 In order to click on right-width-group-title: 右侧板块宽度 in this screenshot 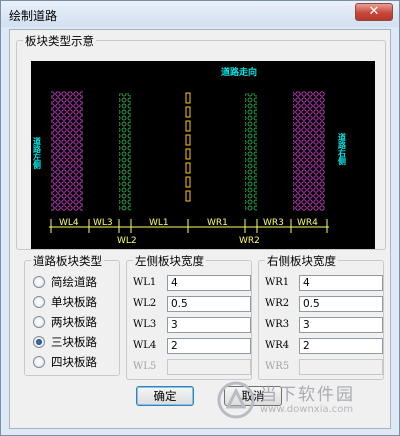, I will do `click(301, 261)`.